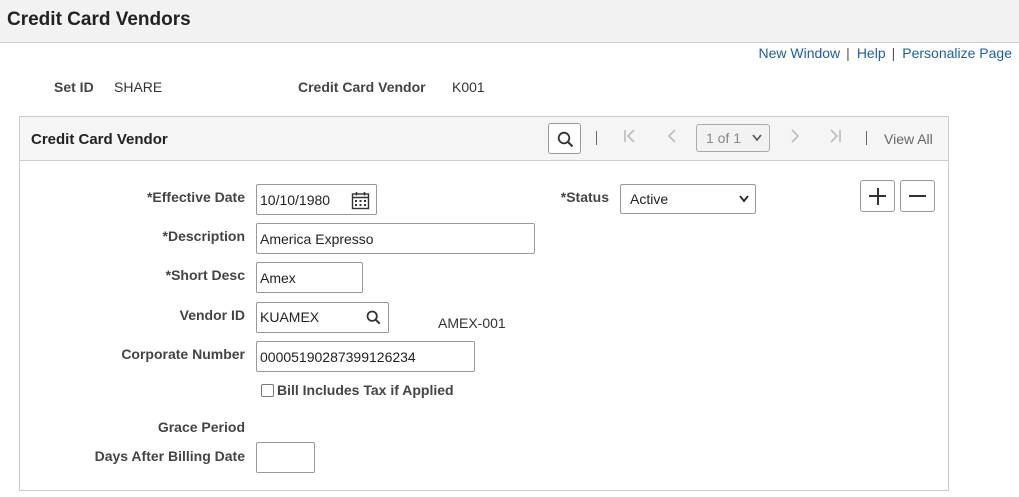 This screenshot has width=1019, height=497. Describe the element at coordinates (672, 138) in the screenshot. I see `previous-page-icon` at that location.